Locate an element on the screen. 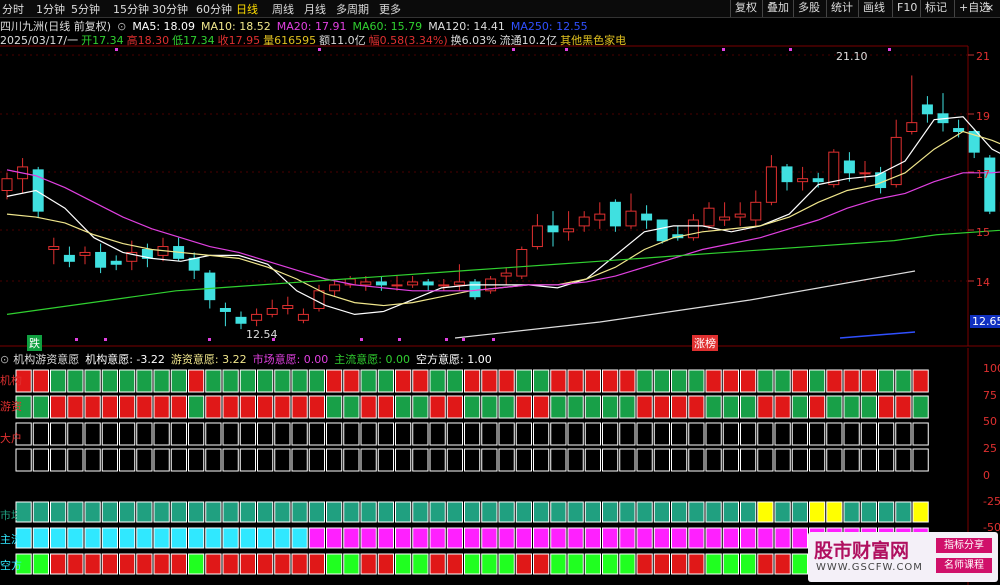 This screenshot has width=1000, height=585. watermark-tag-course: 名师课程 is located at coordinates (964, 565).